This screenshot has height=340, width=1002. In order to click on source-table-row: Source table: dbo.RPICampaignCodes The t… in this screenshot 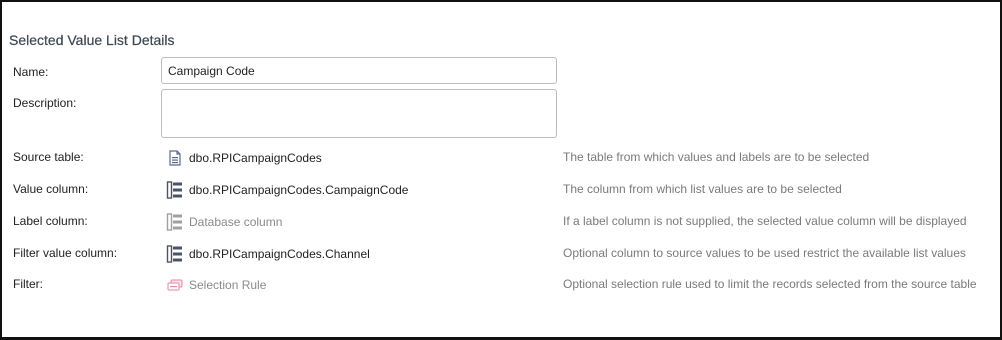, I will do `click(501, 158)`.